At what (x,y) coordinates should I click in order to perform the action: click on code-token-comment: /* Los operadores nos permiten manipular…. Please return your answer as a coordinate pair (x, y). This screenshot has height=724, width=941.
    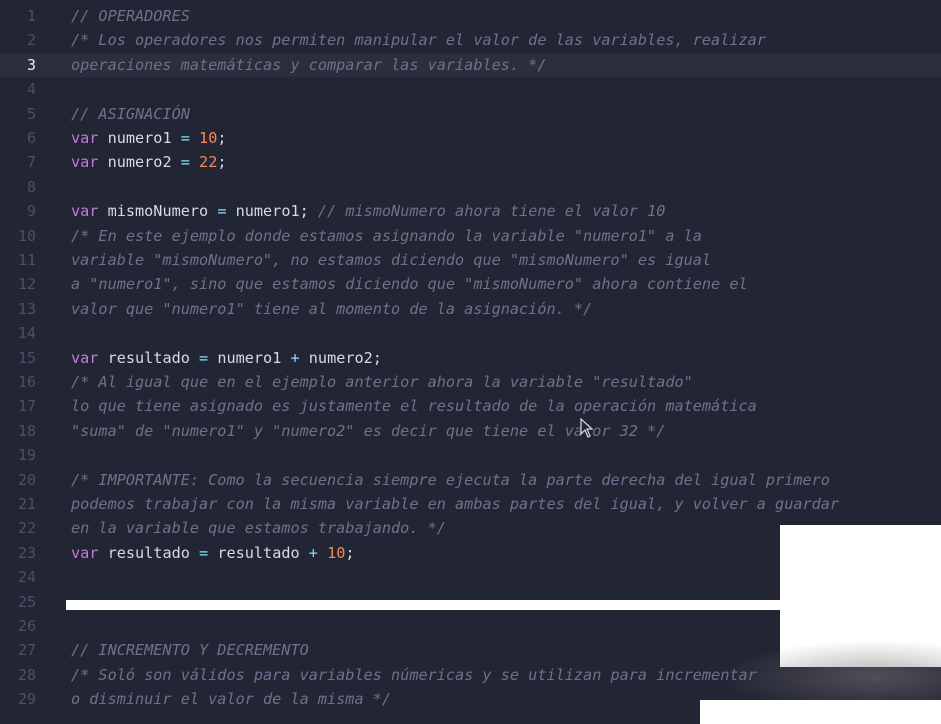
    Looking at the image, I should click on (418, 40).